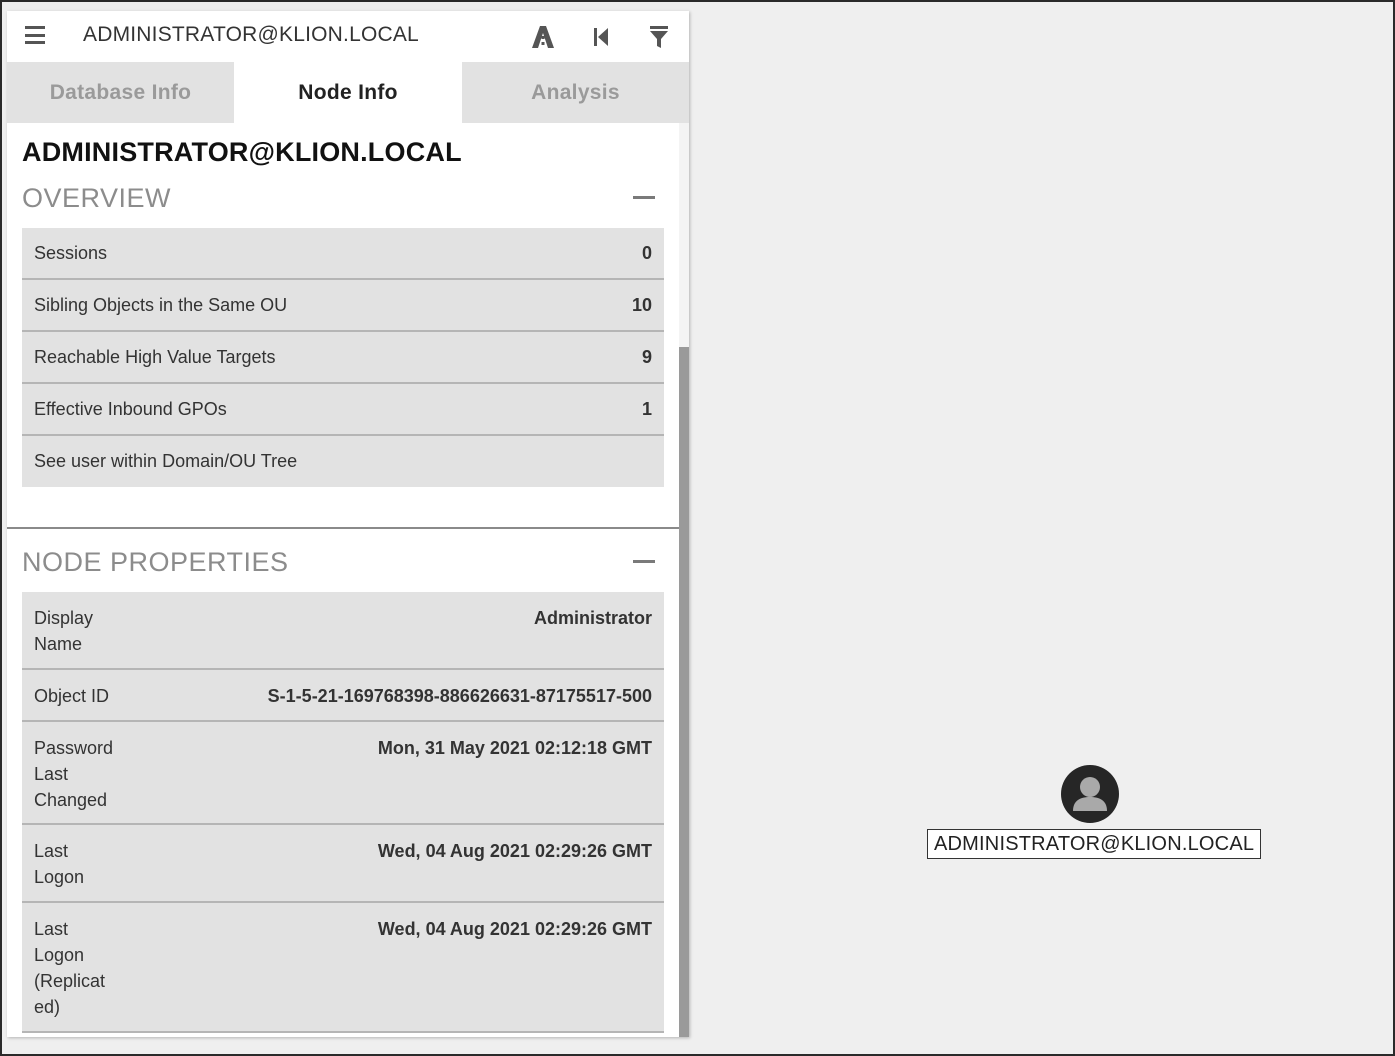 Image resolution: width=1395 pixels, height=1056 pixels. Describe the element at coordinates (72, 696) in the screenshot. I see `row-label: Object ID` at that location.